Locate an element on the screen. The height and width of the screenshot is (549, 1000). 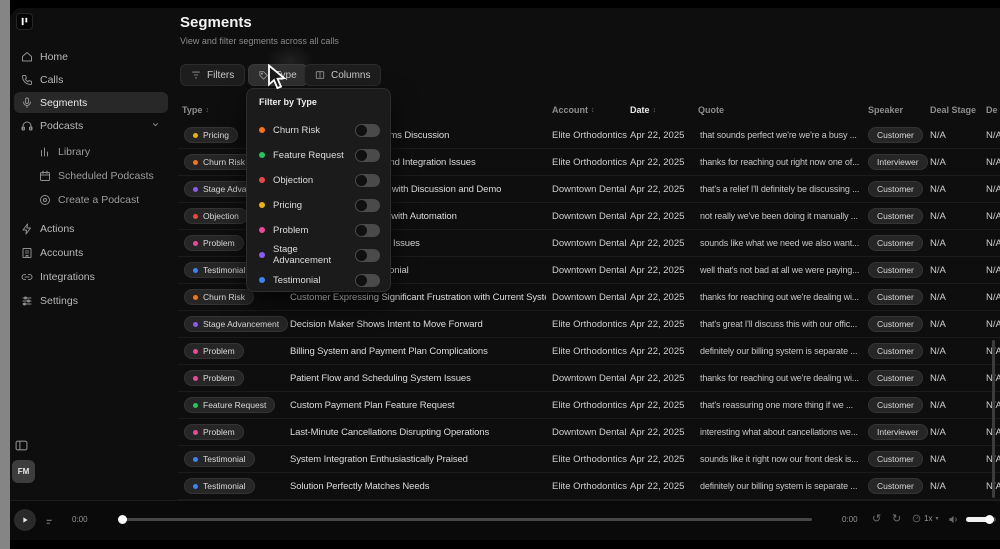
column-header-type: Type ↕ is located at coordinates (195, 110).